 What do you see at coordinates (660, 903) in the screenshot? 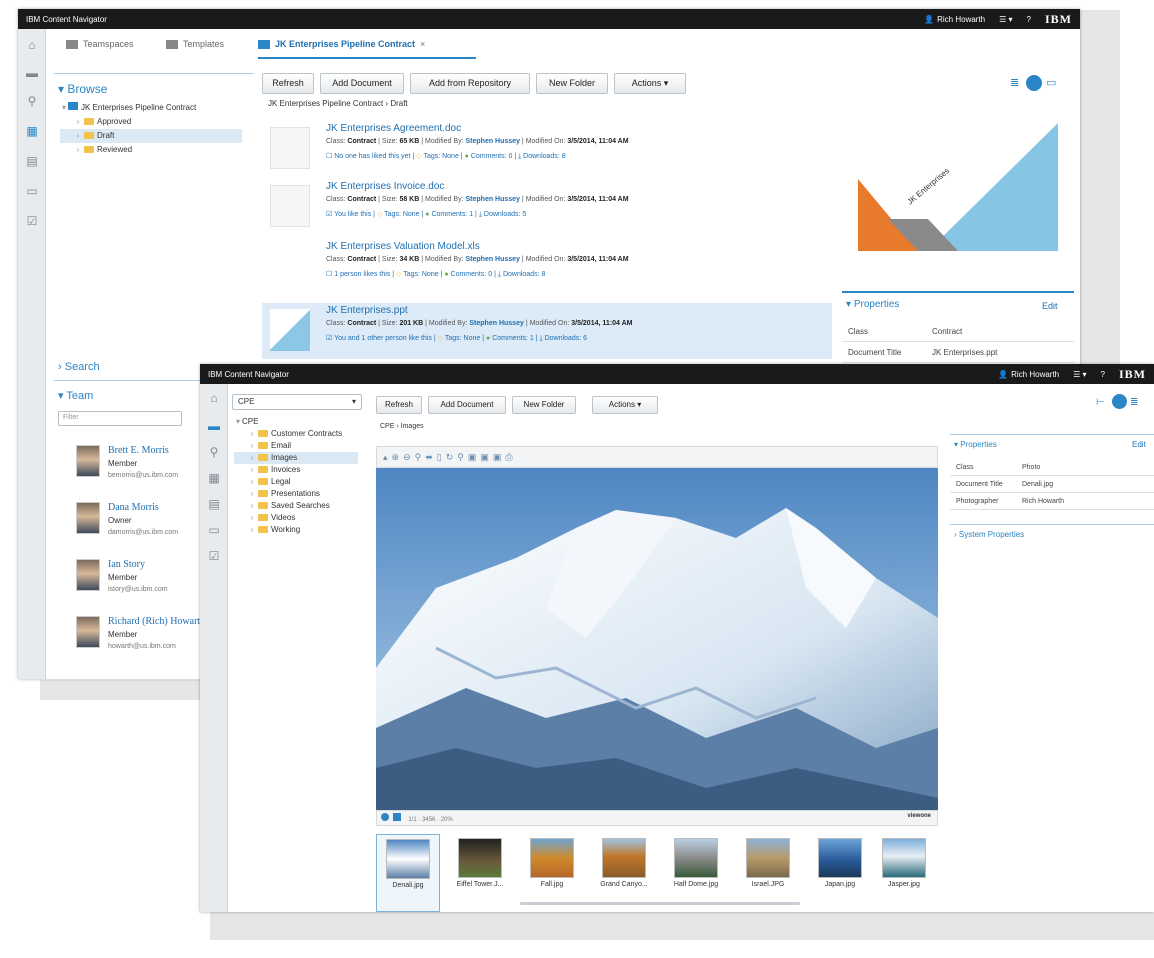
I see `thumbnail-scrollbar` at bounding box center [660, 903].